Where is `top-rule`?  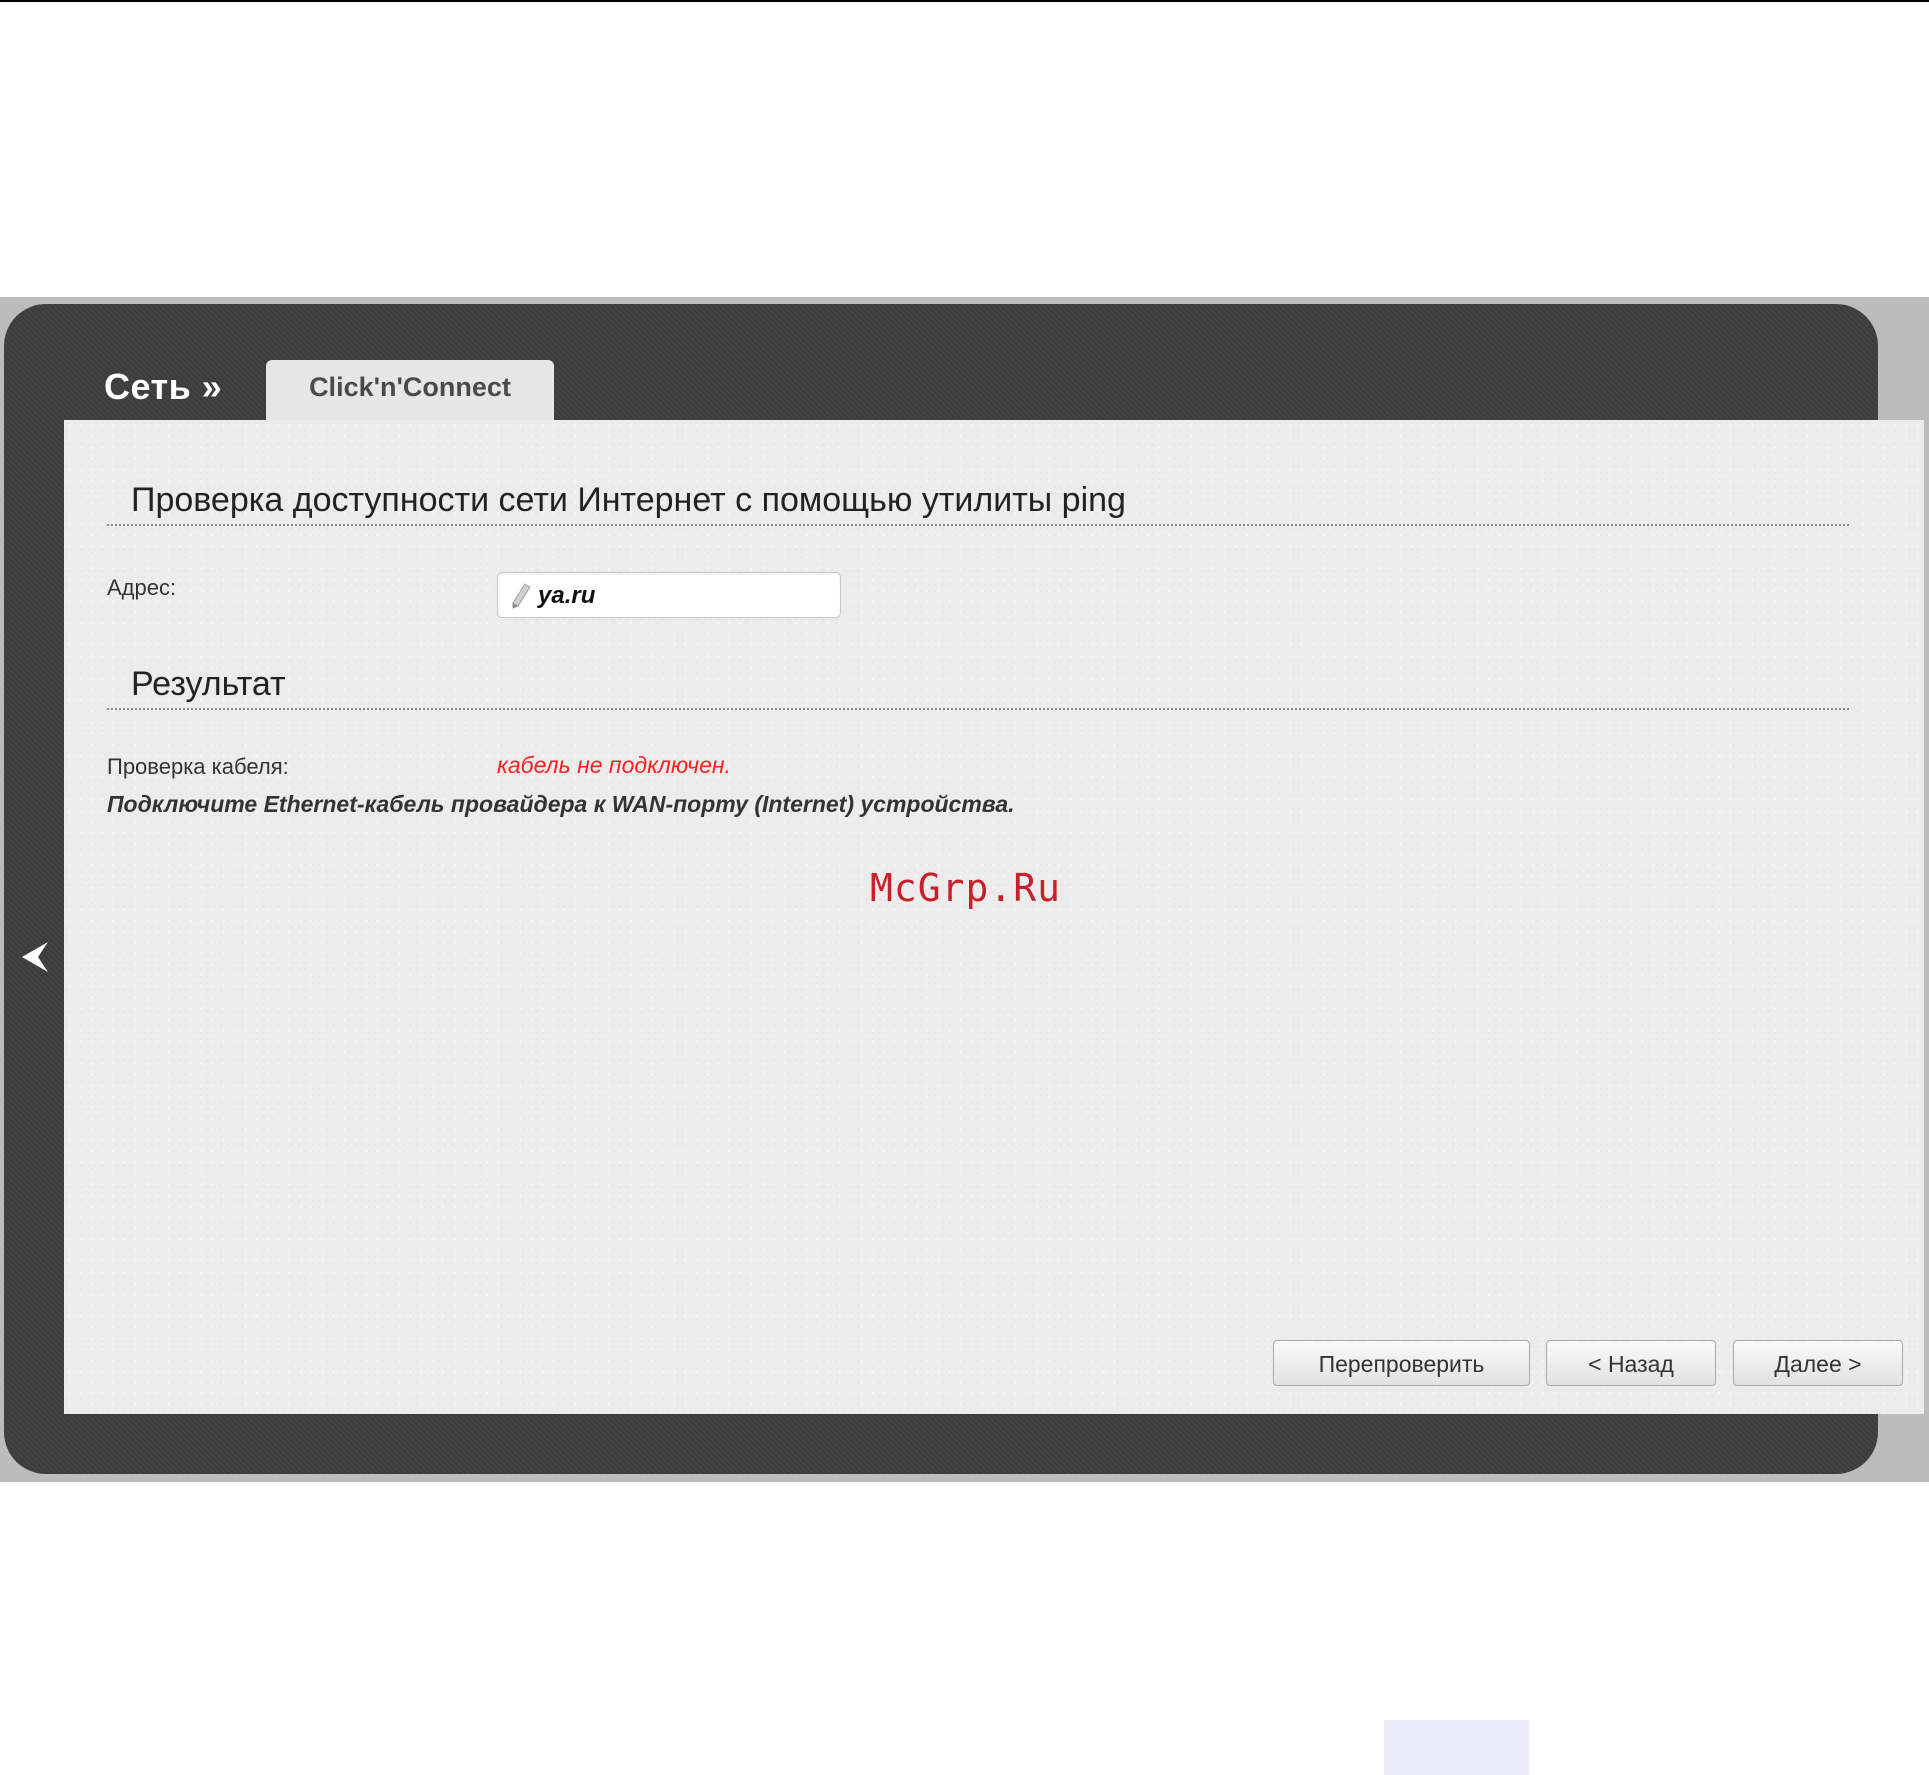 top-rule is located at coordinates (964, 1).